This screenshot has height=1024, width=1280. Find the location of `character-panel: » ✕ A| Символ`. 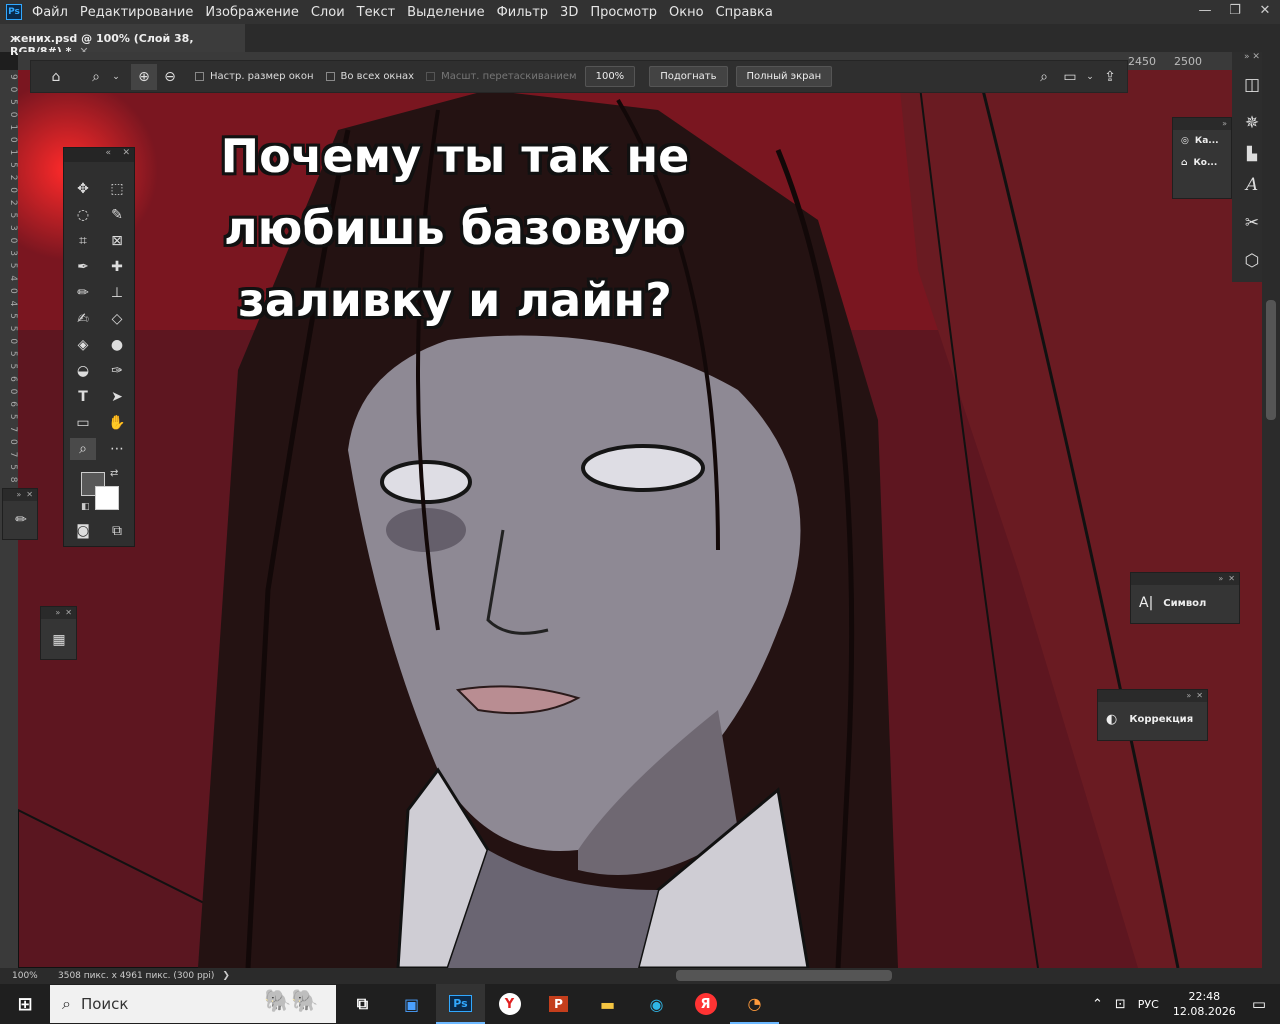

character-panel: » ✕ A| Символ is located at coordinates (1185, 598).